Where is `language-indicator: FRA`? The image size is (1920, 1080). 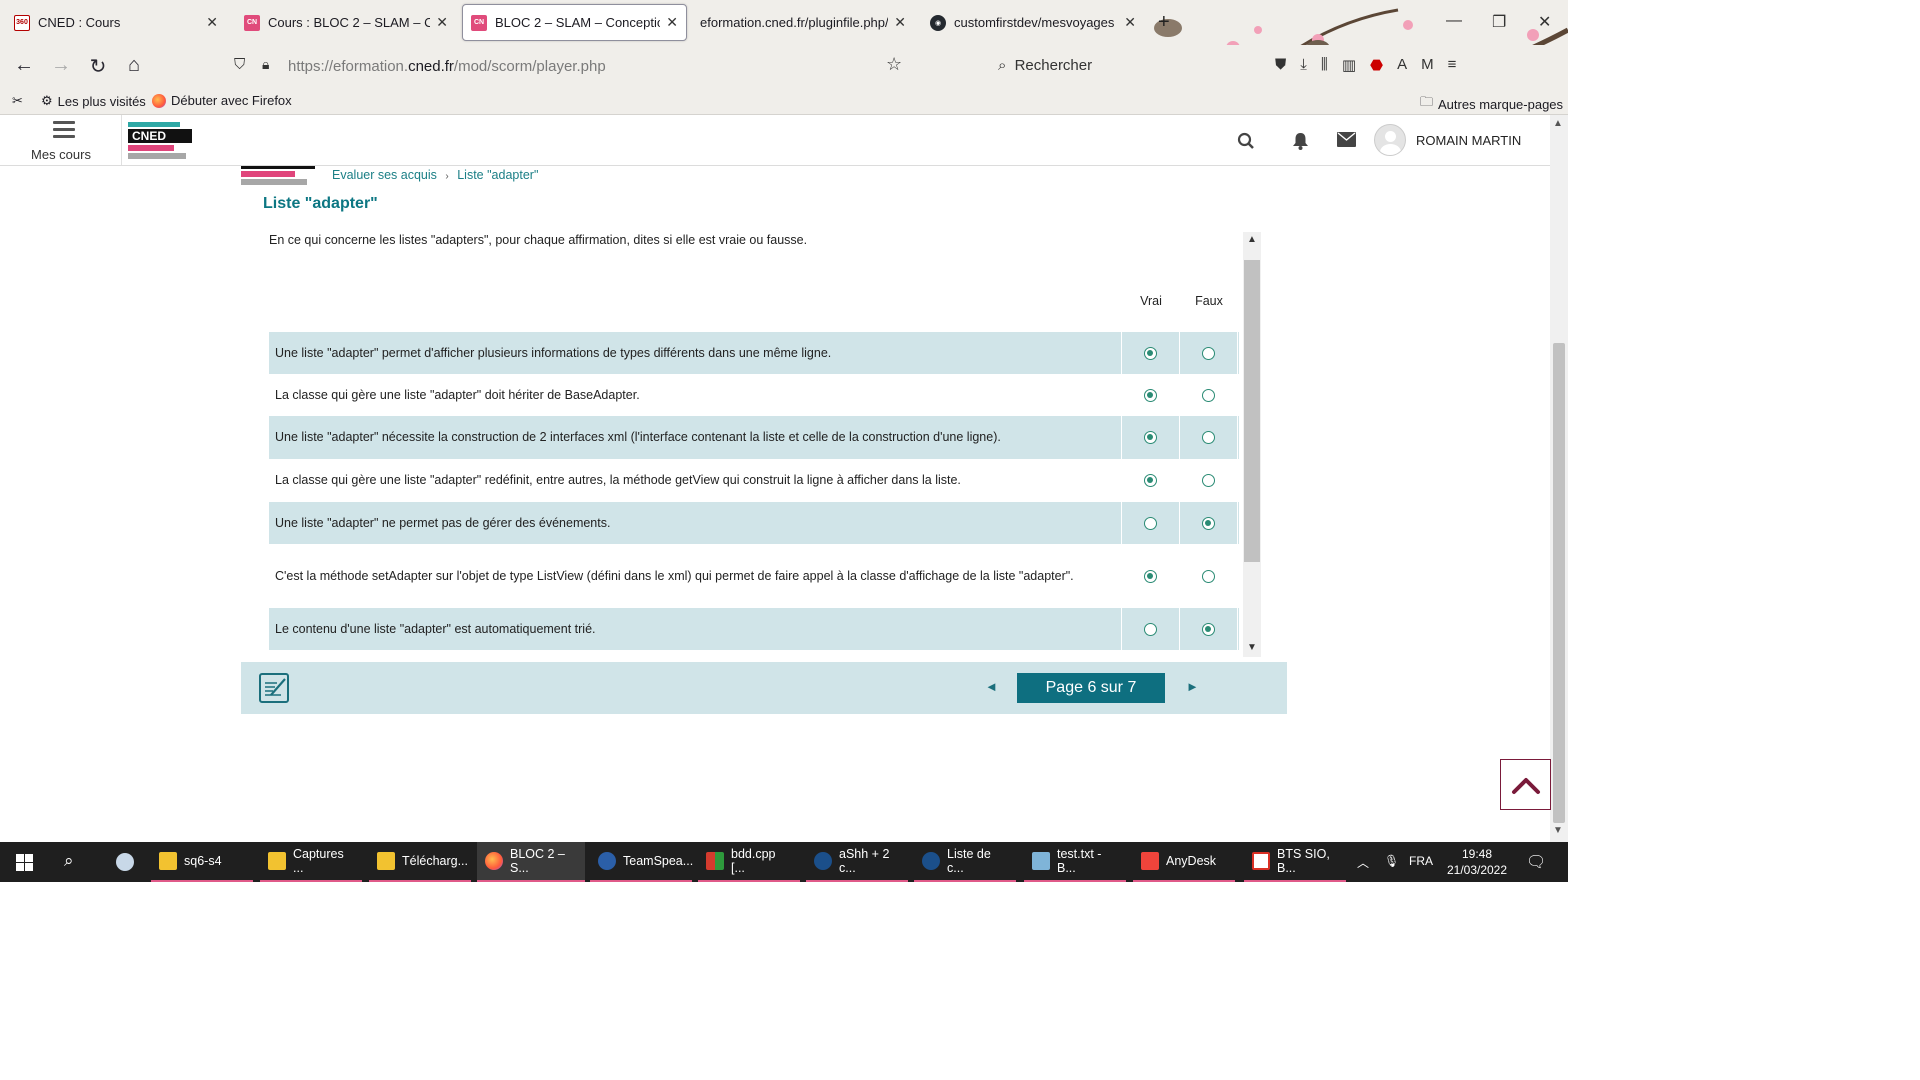 language-indicator: FRA is located at coordinates (1421, 861).